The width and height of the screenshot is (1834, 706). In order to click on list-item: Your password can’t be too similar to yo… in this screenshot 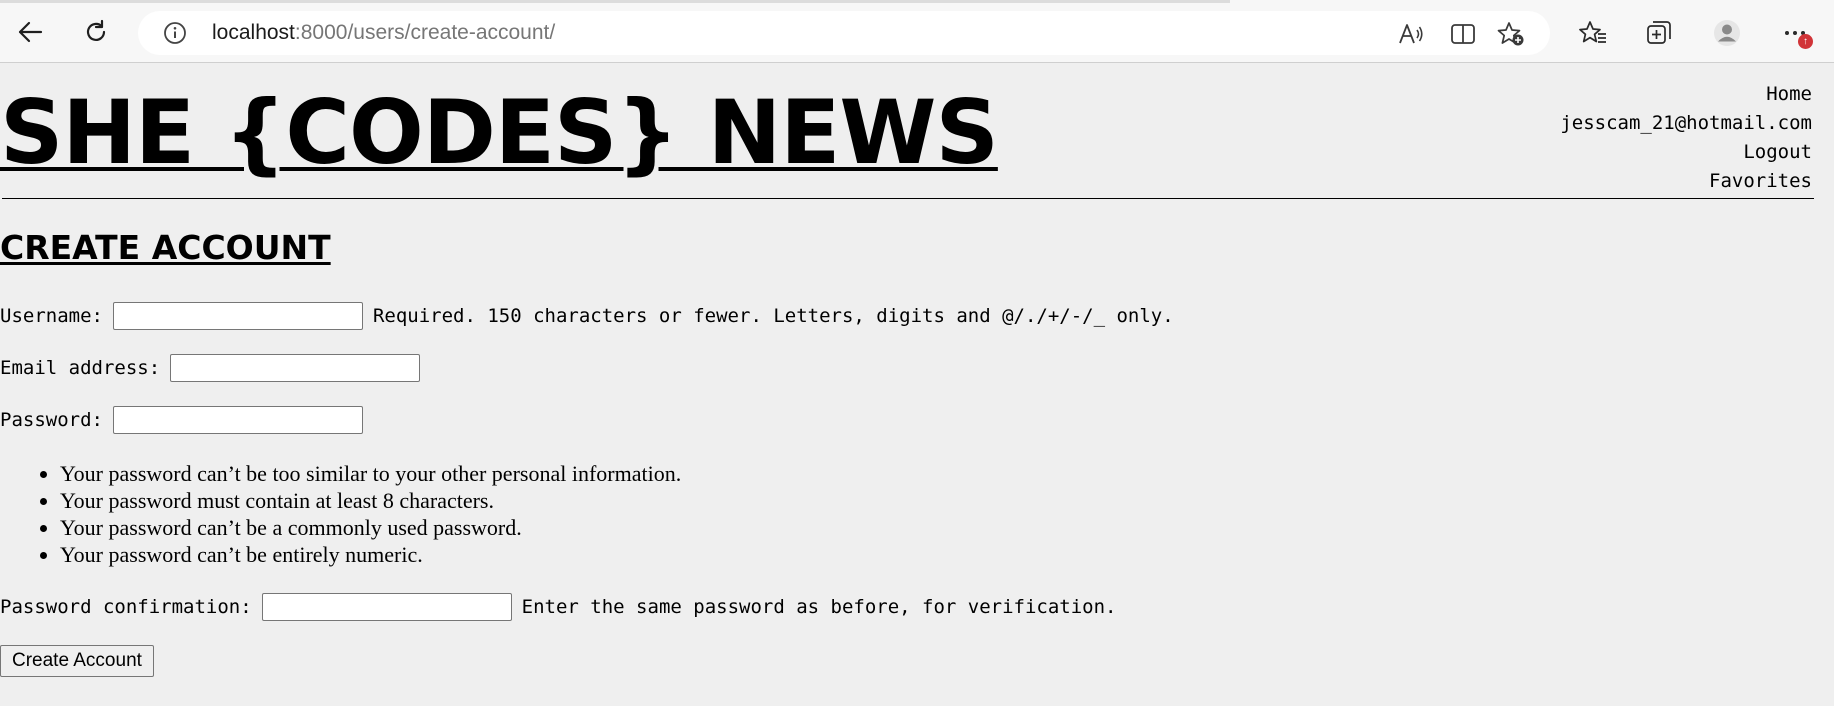, I will do `click(370, 473)`.